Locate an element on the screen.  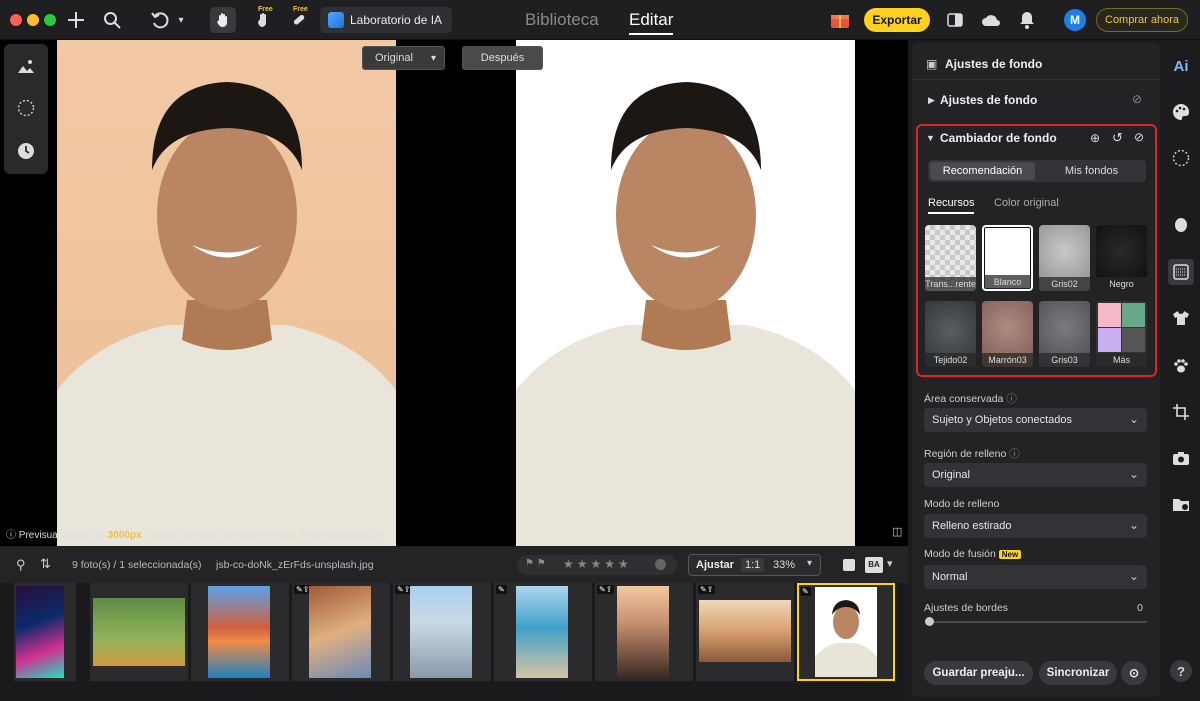
tab-resources: Recursos is located at coordinates (951, 205).